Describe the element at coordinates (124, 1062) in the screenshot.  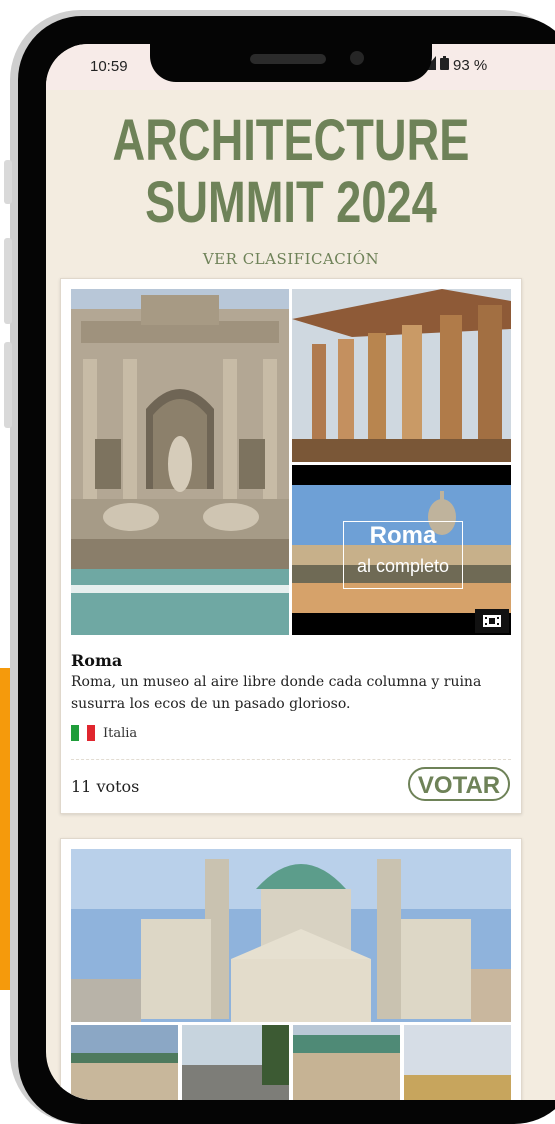
I see `photo-belvedere` at that location.